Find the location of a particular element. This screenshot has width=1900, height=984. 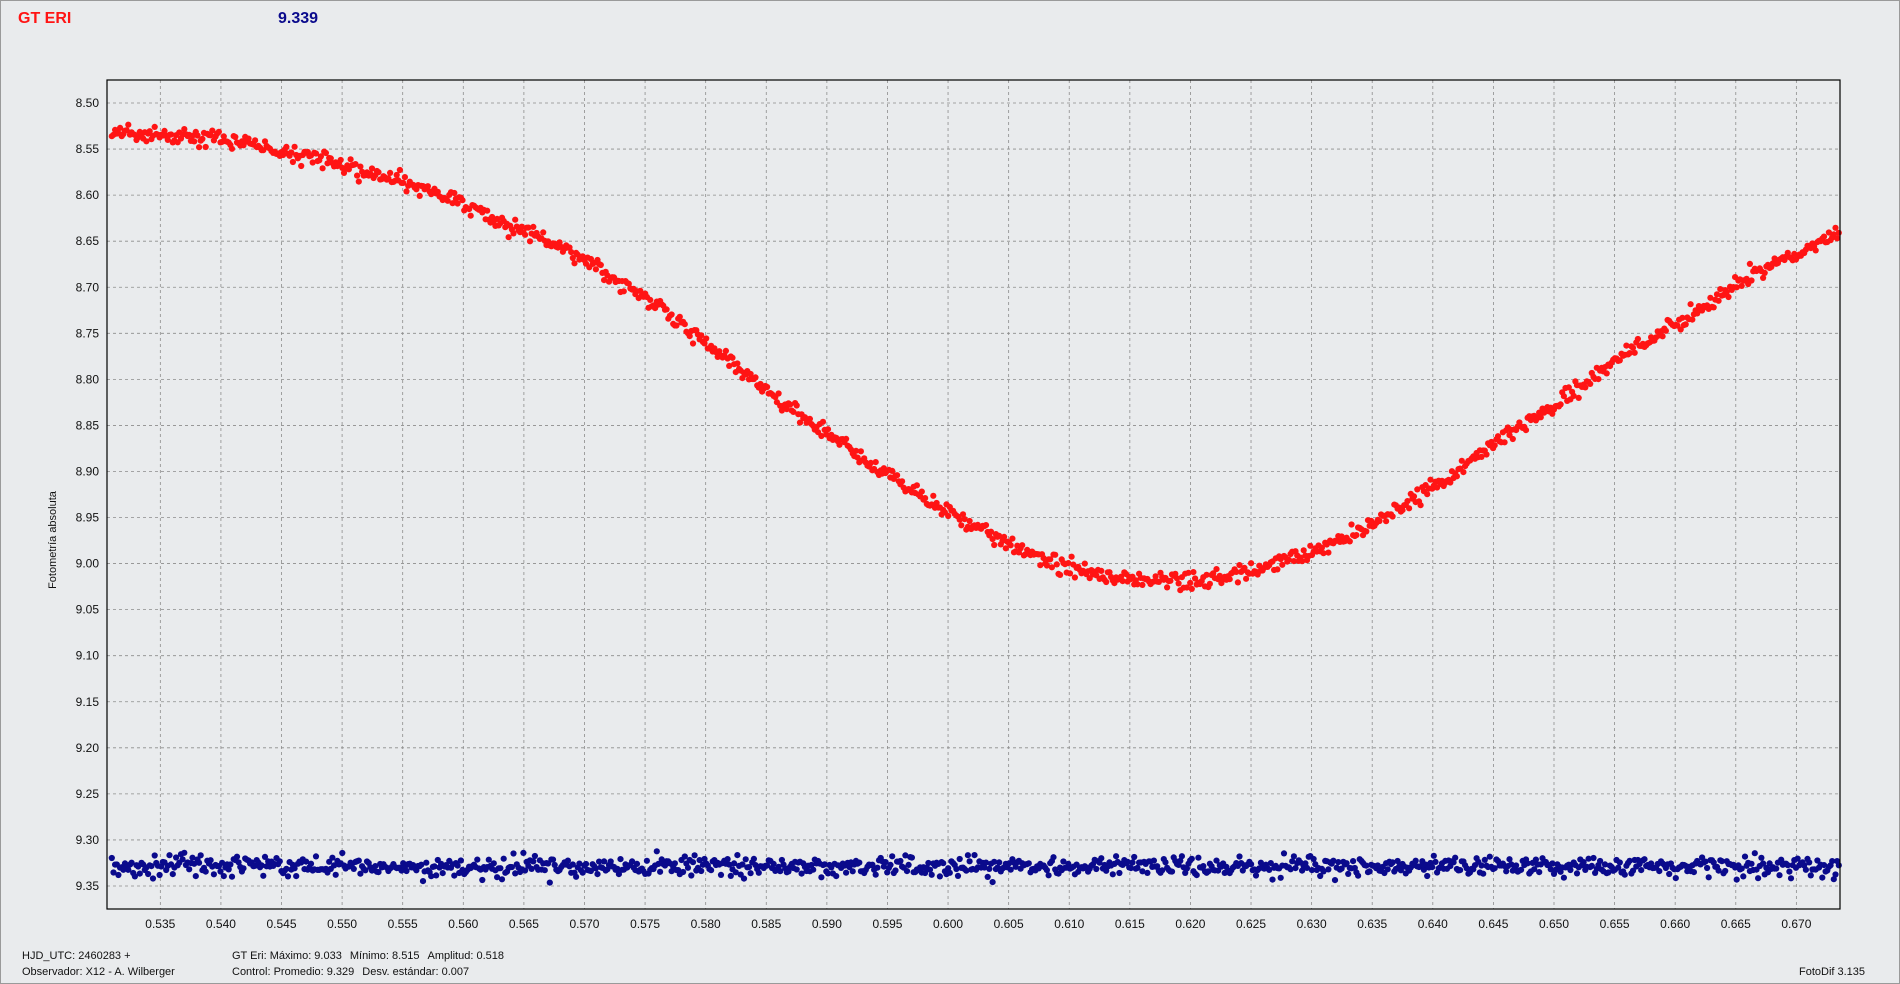

y-tick-label: 8.90 is located at coordinates (88, 471).